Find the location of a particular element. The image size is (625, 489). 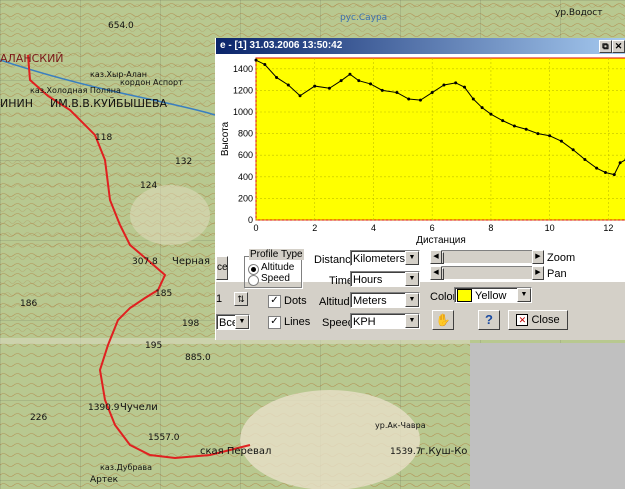

color-select: Yellow ▼ is located at coordinates (493, 295).